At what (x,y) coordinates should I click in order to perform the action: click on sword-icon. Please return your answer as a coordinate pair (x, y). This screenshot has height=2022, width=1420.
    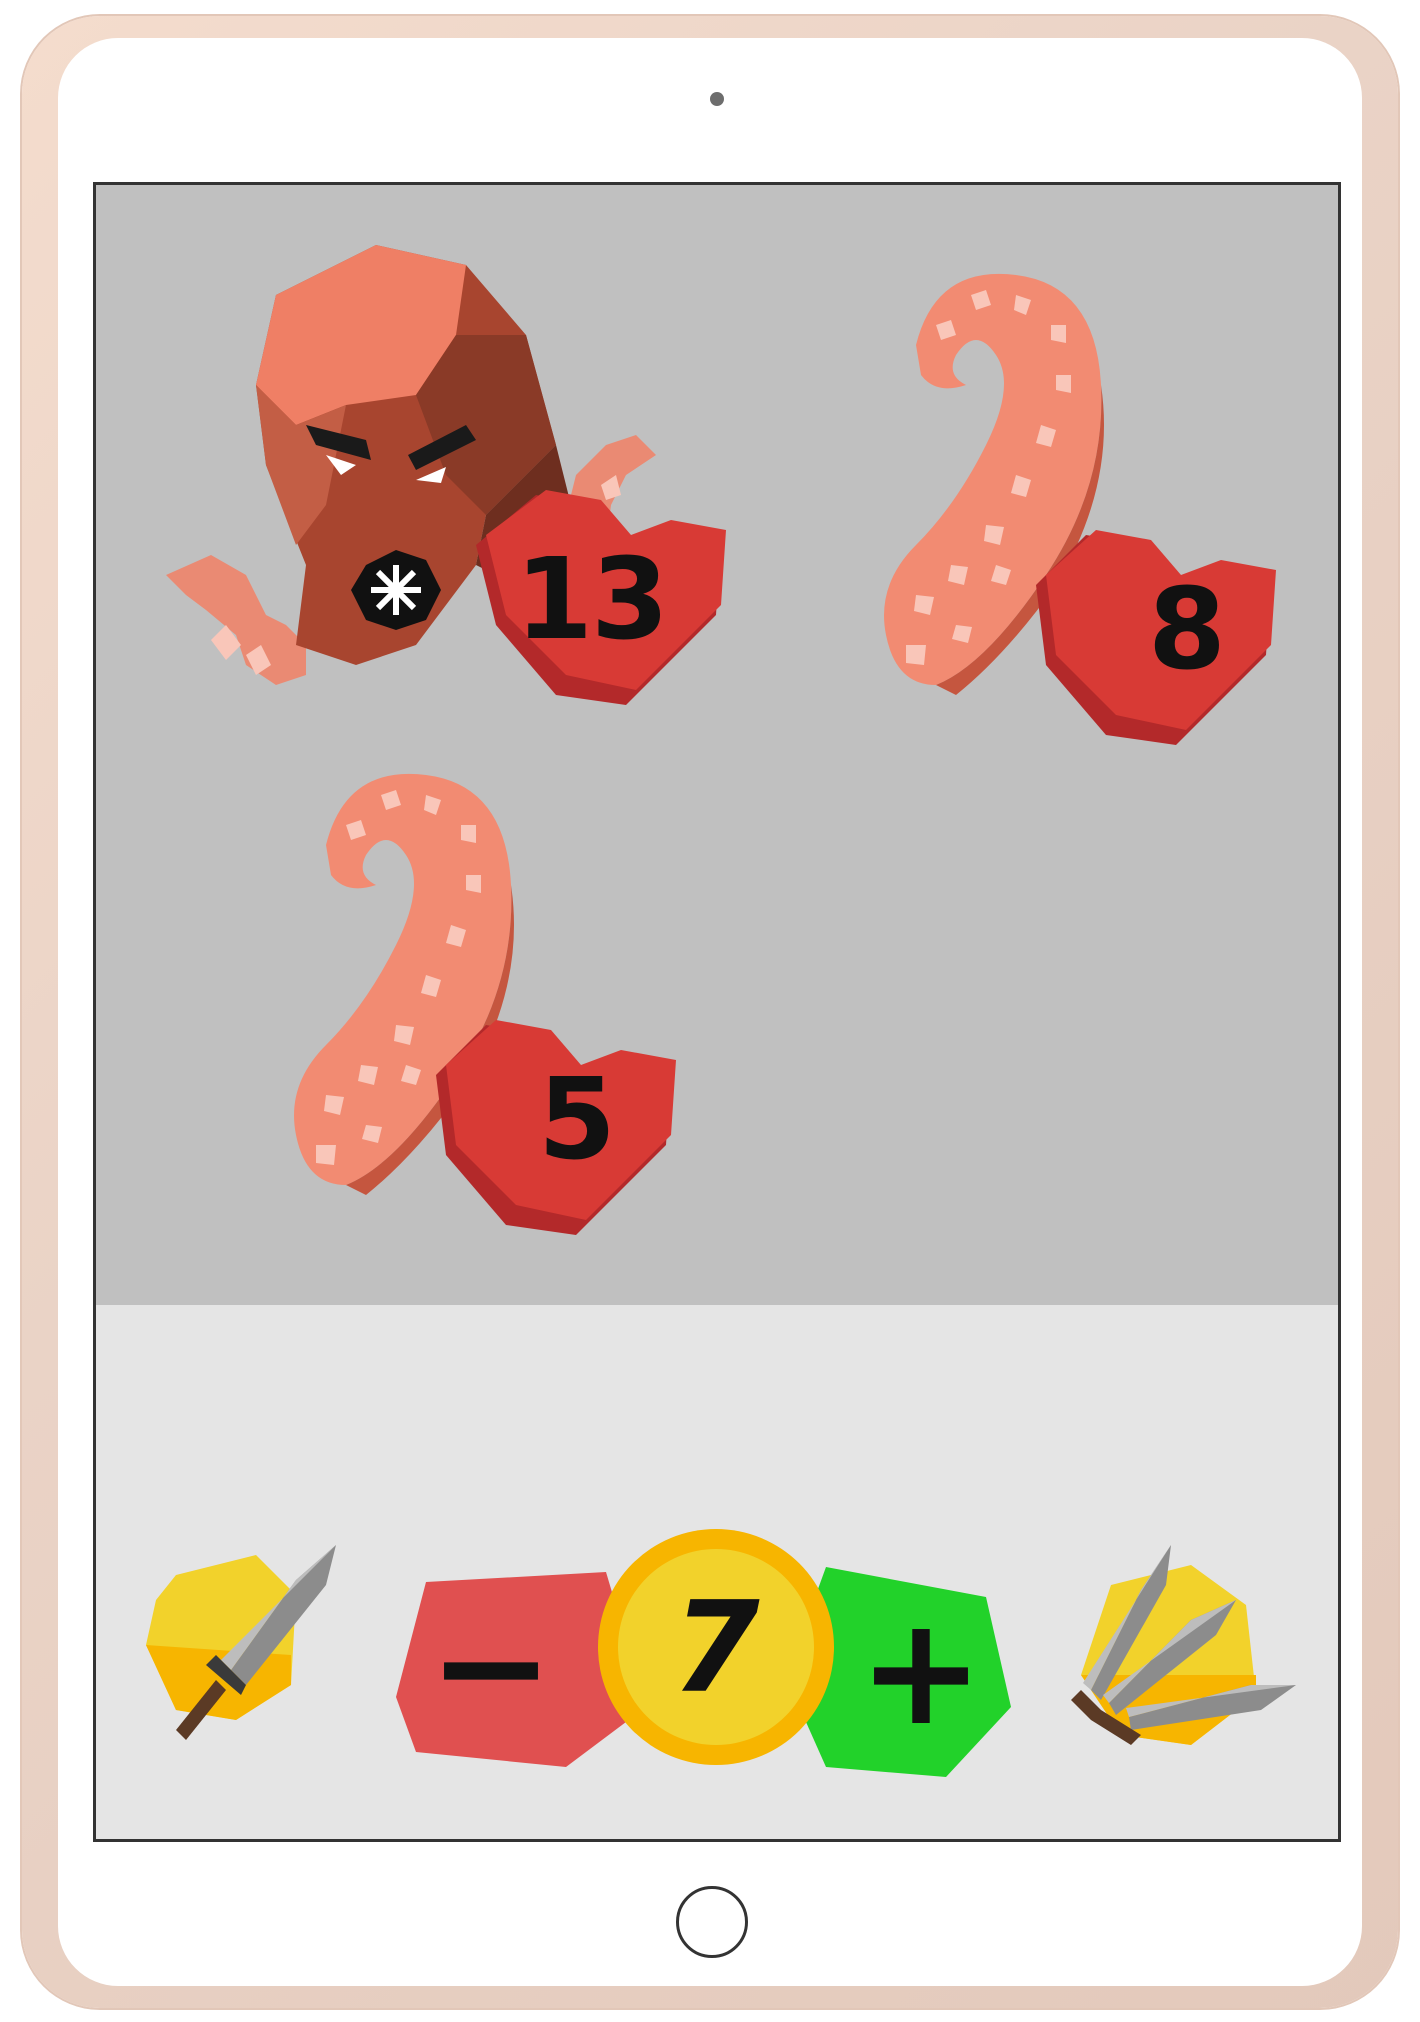
    Looking at the image, I should click on (241, 1642).